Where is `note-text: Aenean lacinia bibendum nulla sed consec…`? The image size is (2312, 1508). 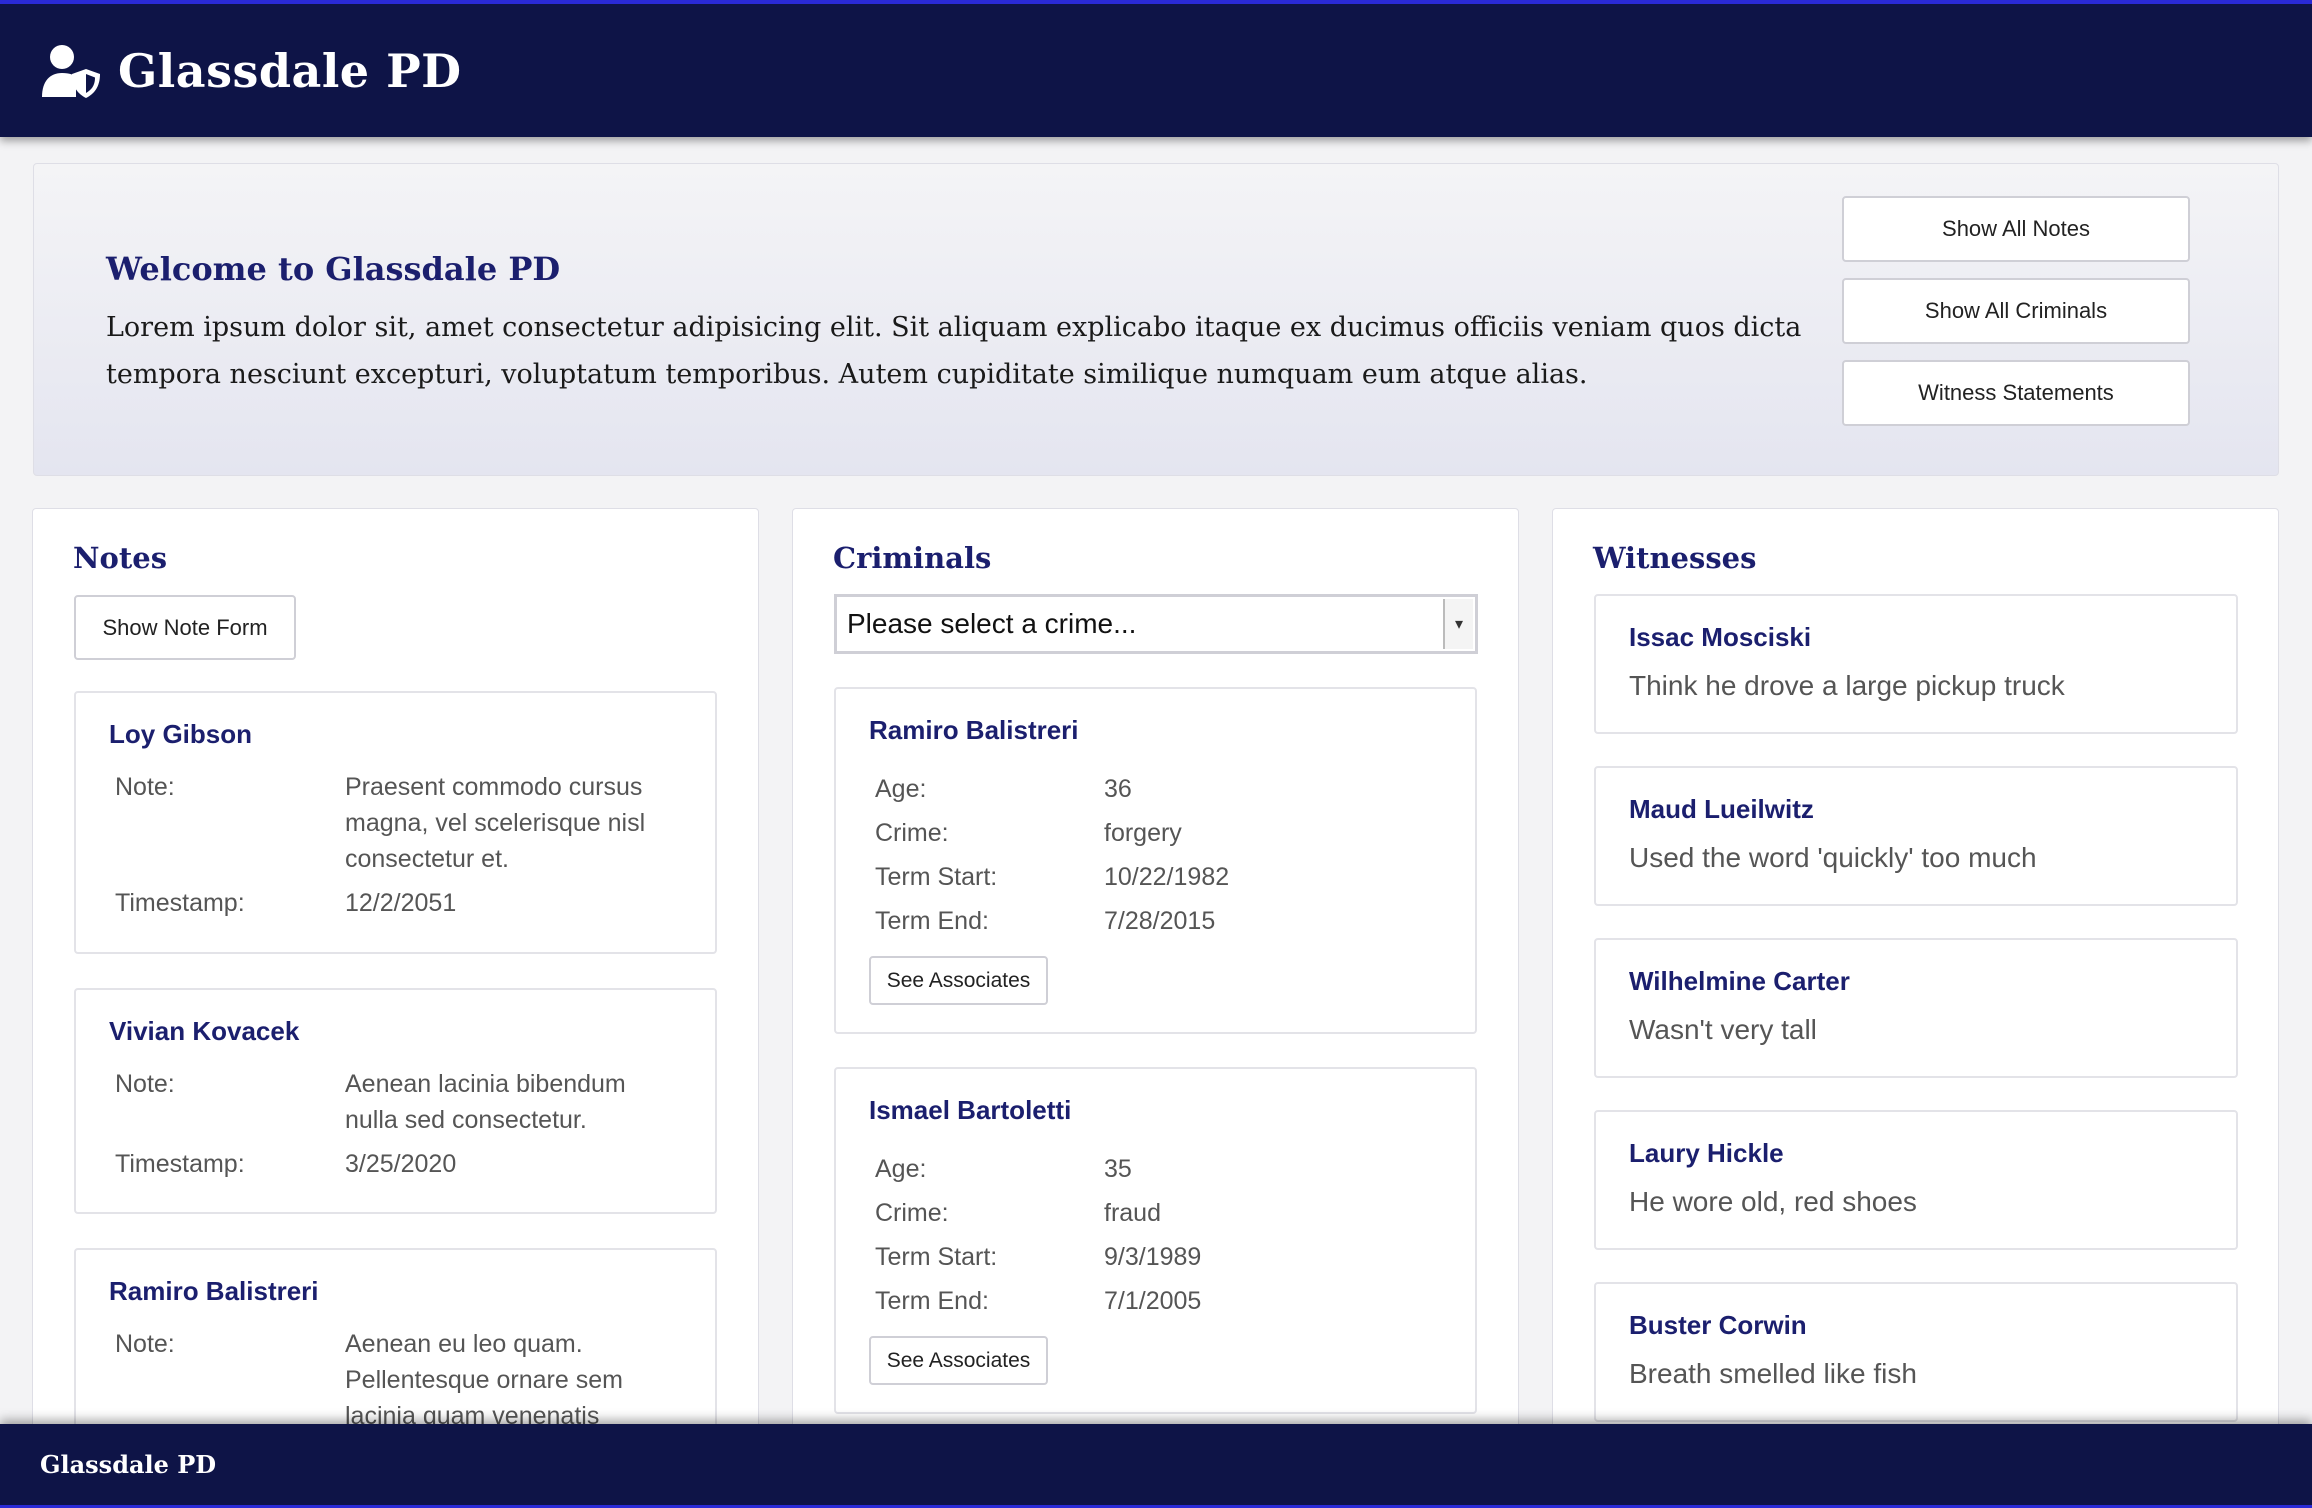
note-text: Aenean lacinia bibendum nulla sed consec… is located at coordinates (485, 1102).